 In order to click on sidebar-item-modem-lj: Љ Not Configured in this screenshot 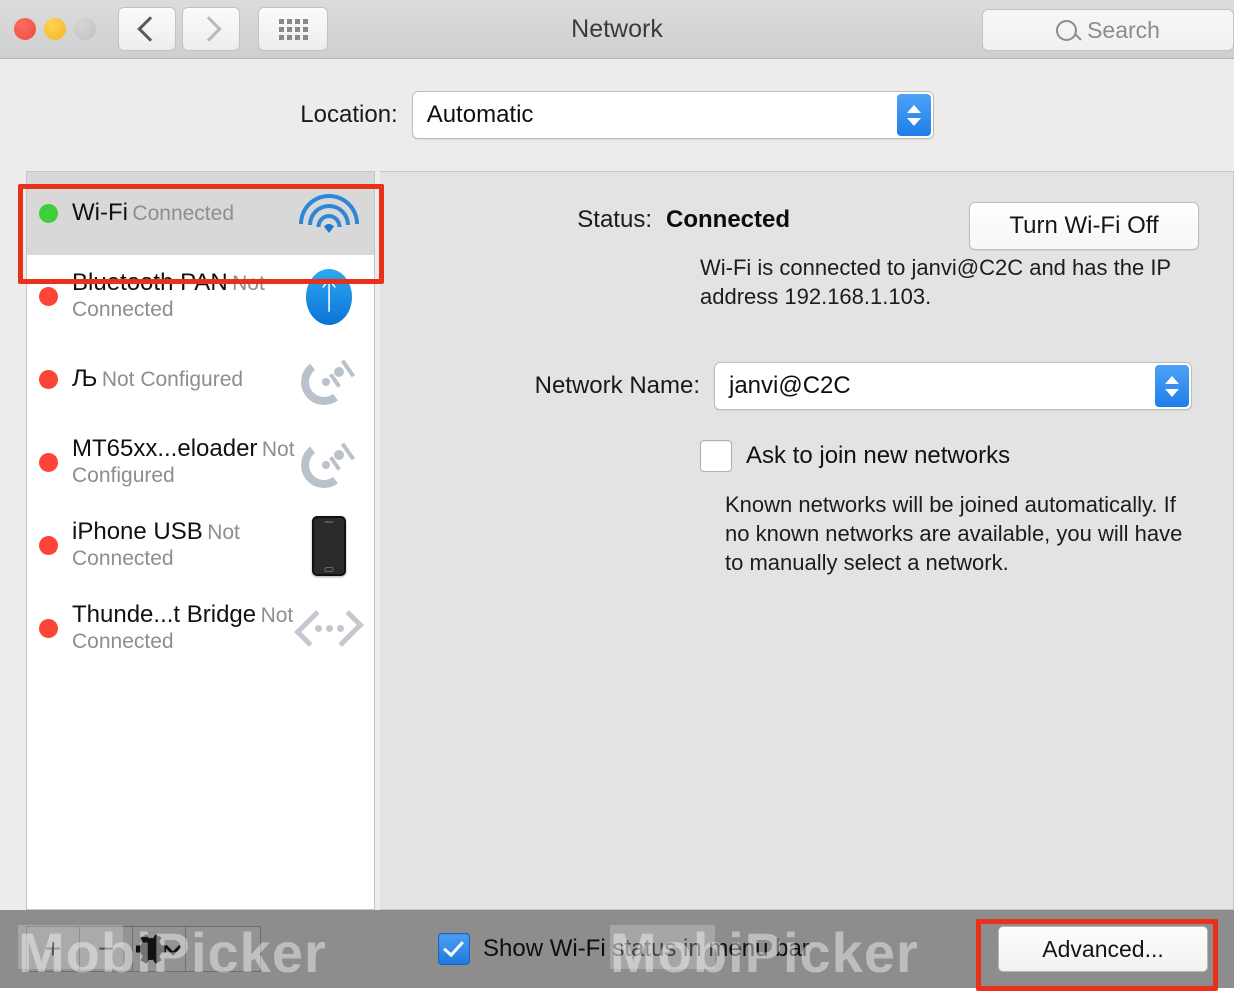, I will do `click(200, 379)`.